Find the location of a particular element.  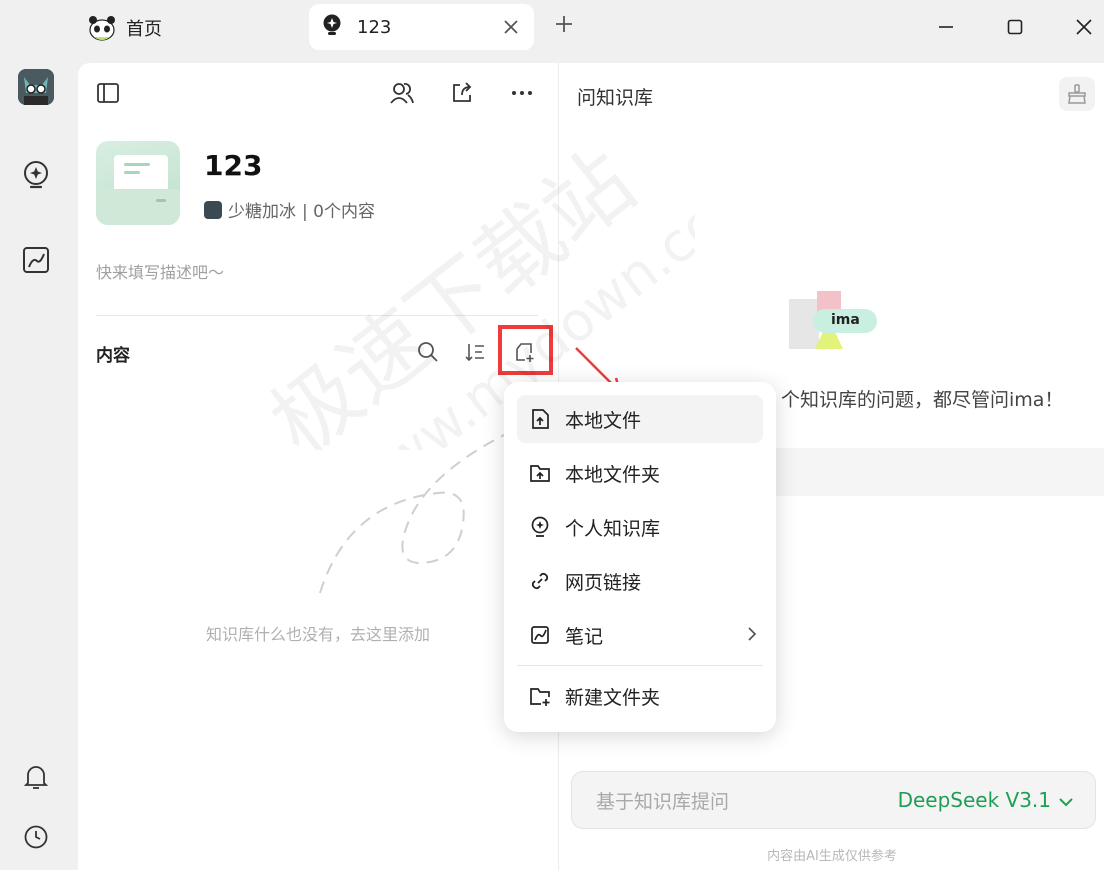

menu-divider is located at coordinates (640, 665).